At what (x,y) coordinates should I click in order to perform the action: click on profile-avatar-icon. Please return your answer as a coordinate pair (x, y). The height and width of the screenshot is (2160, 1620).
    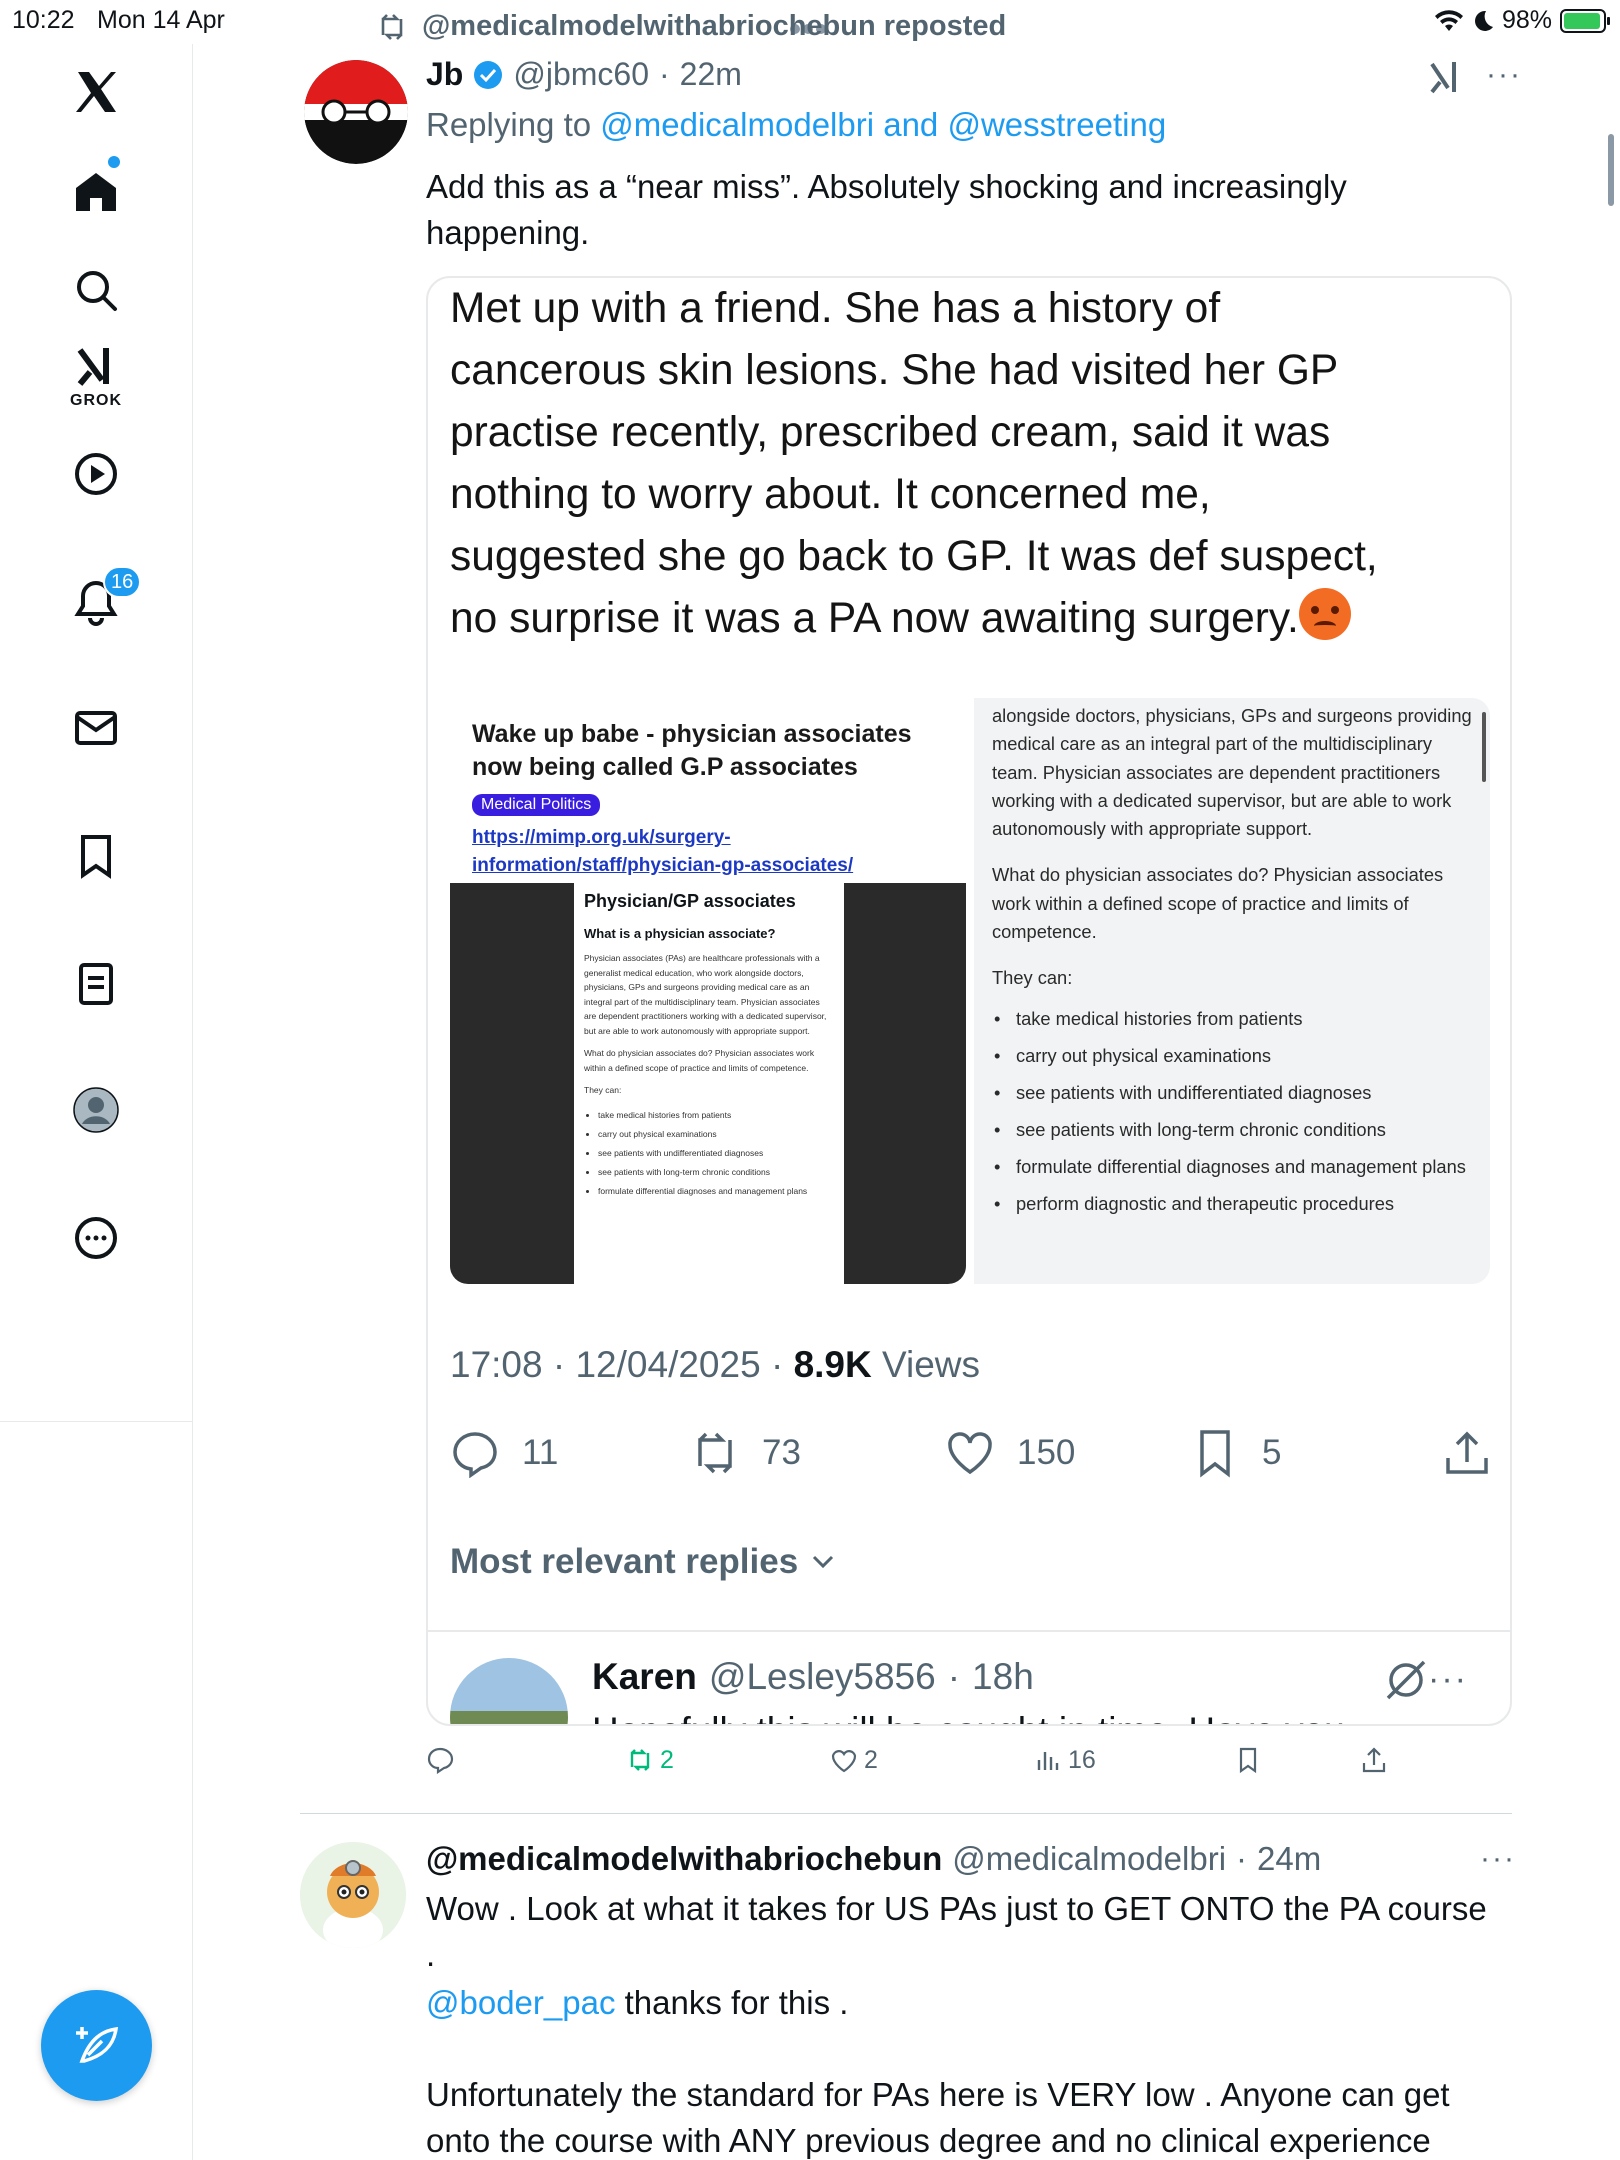
    Looking at the image, I should click on (96, 1110).